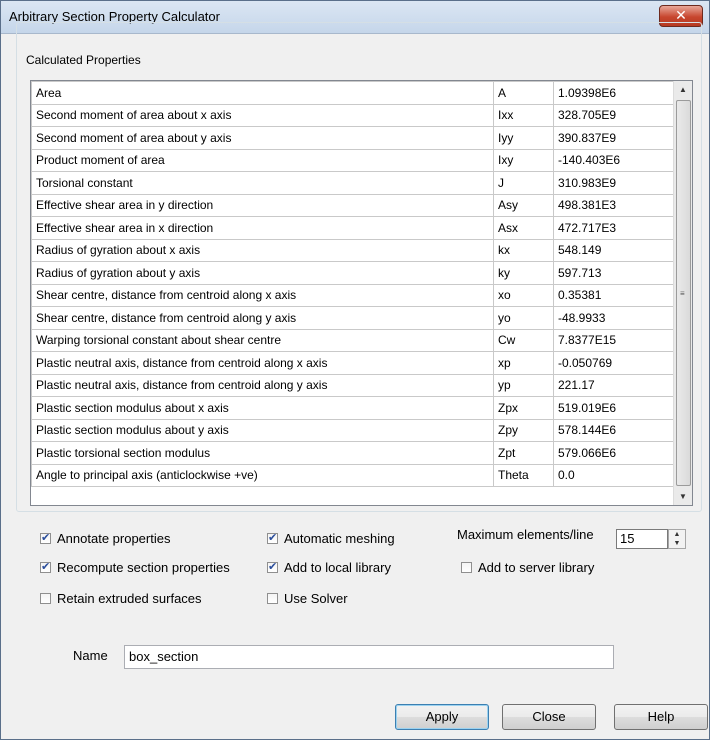  Describe the element at coordinates (613, 205) in the screenshot. I see `property-value-cell: 498.381E3` at that location.